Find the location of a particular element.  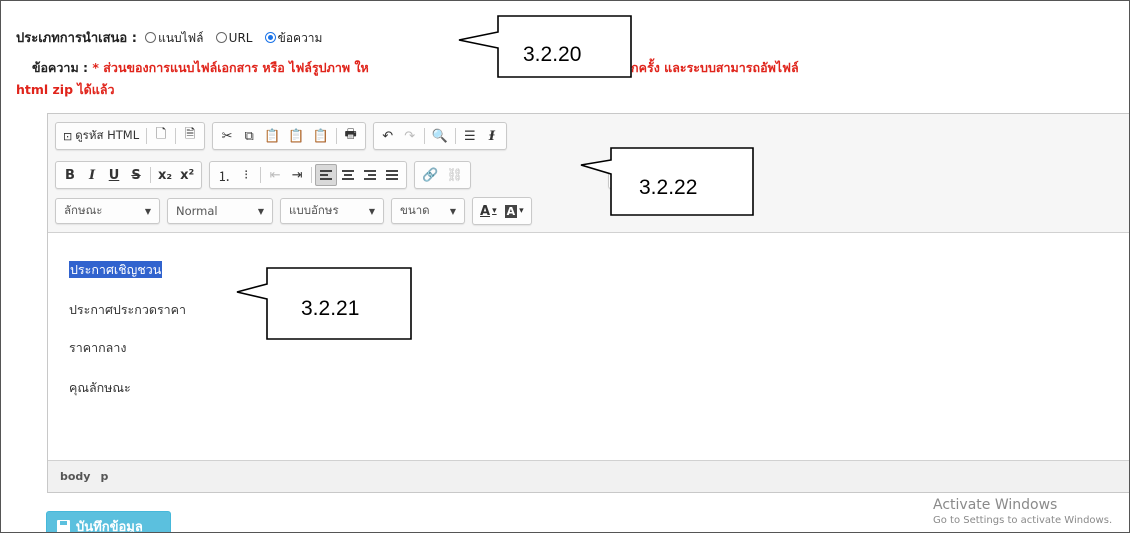

align-left-button is located at coordinates (326, 175).